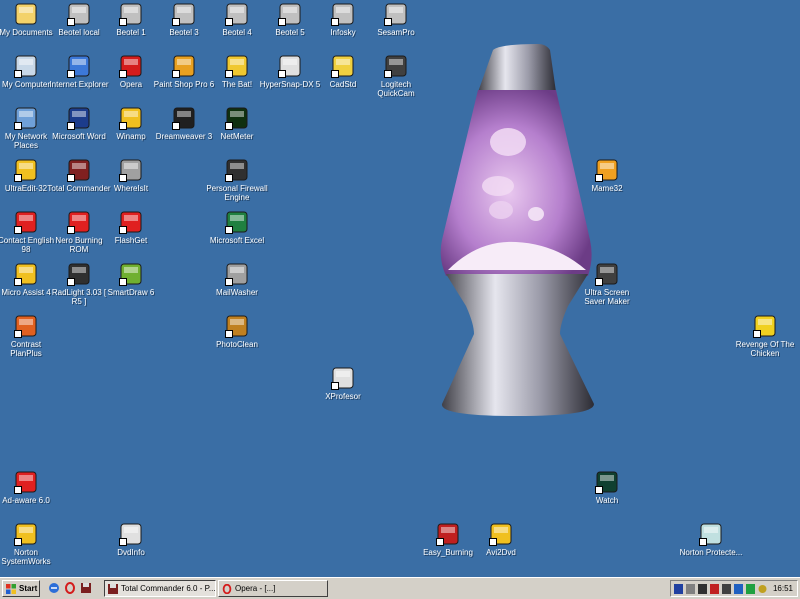  I want to click on dvdinfo-icon, so click(131, 534).